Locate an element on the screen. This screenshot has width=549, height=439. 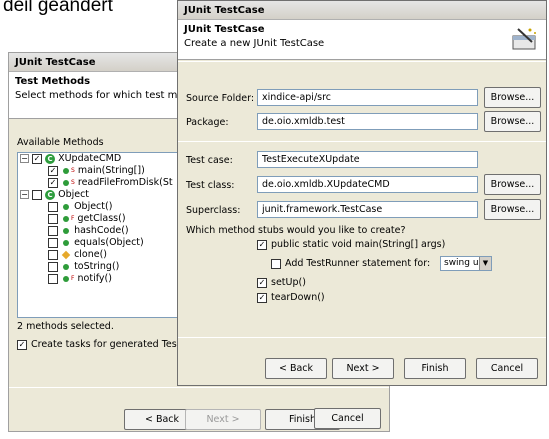
tree-item-label: XUpdateCMD is located at coordinates (90, 158).